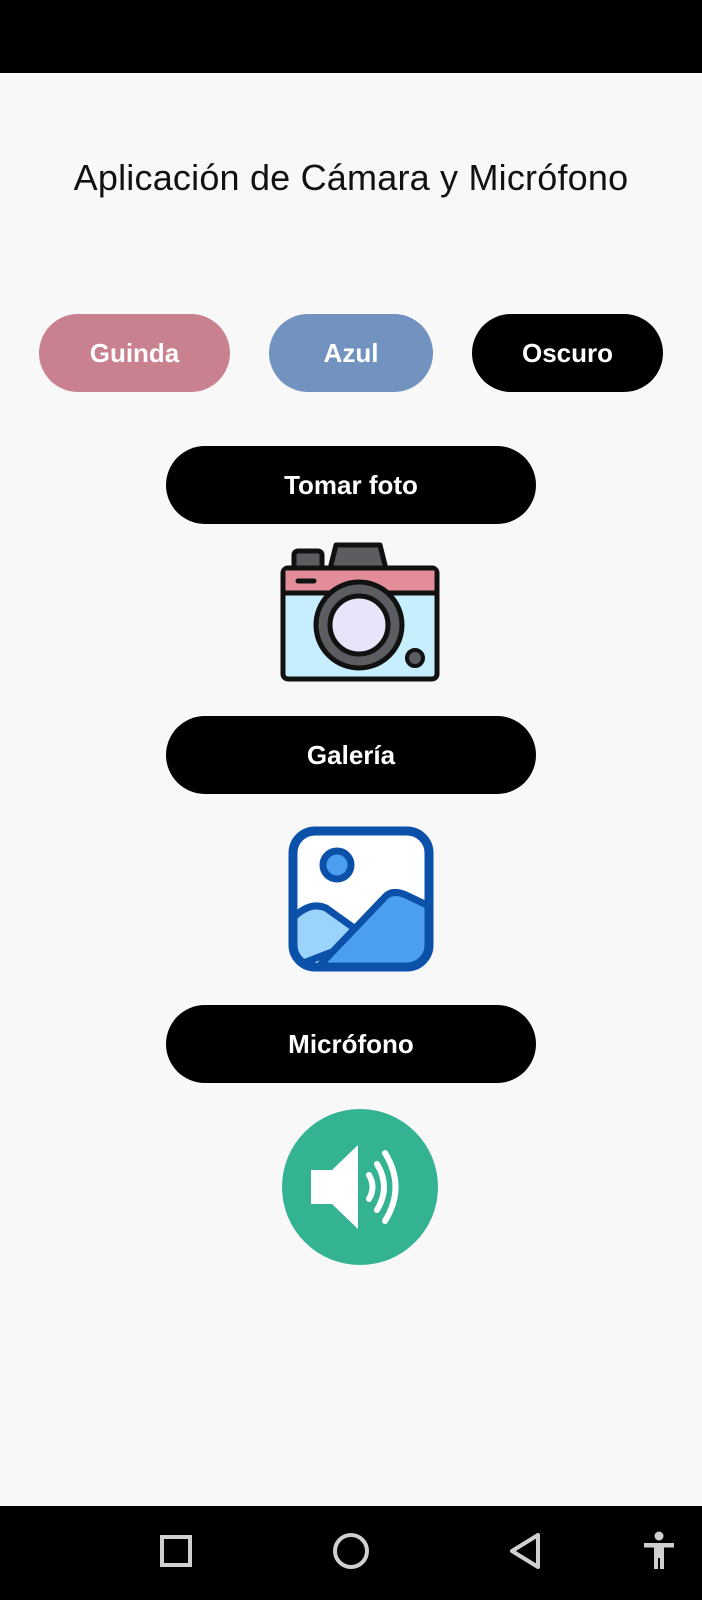  What do you see at coordinates (351, 755) in the screenshot?
I see `gallery-button: Galería` at bounding box center [351, 755].